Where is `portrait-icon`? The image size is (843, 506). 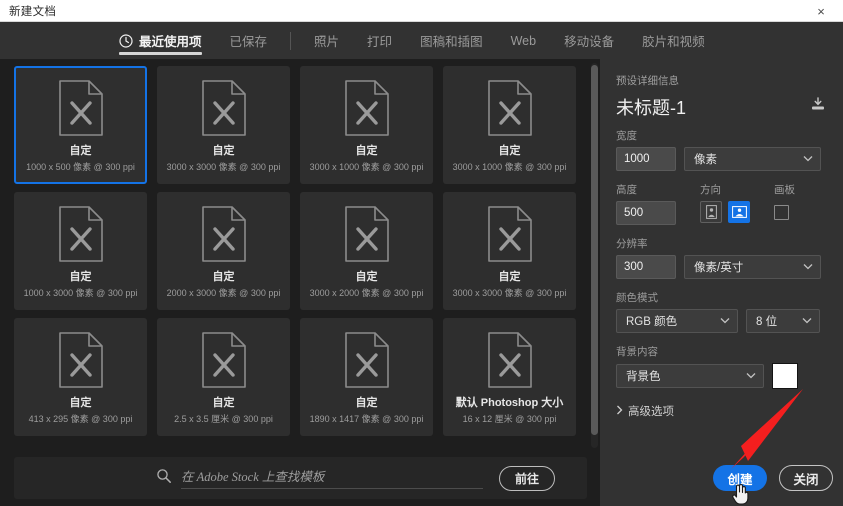 portrait-icon is located at coordinates (711, 212).